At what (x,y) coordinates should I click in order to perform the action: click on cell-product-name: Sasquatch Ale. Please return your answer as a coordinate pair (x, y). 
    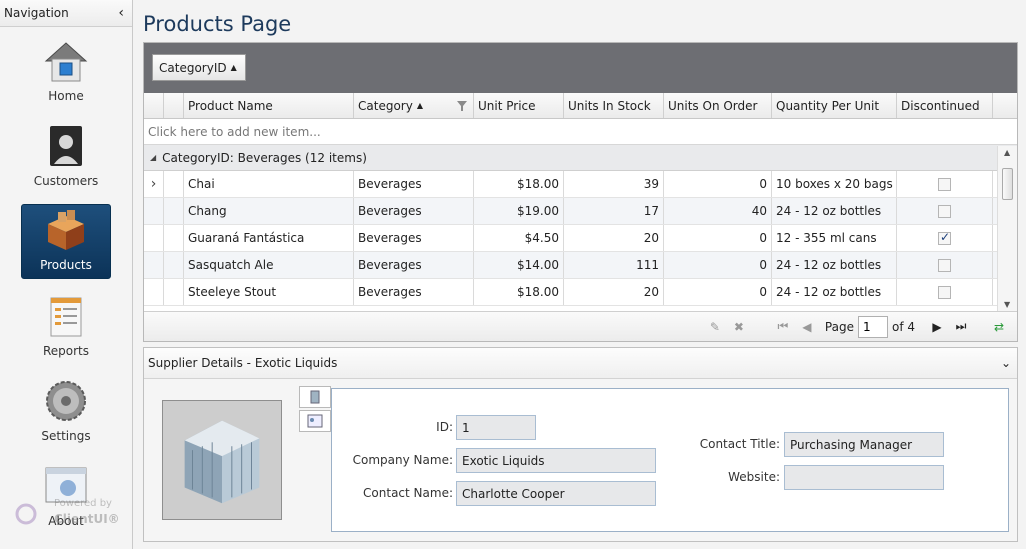
    Looking at the image, I should click on (269, 265).